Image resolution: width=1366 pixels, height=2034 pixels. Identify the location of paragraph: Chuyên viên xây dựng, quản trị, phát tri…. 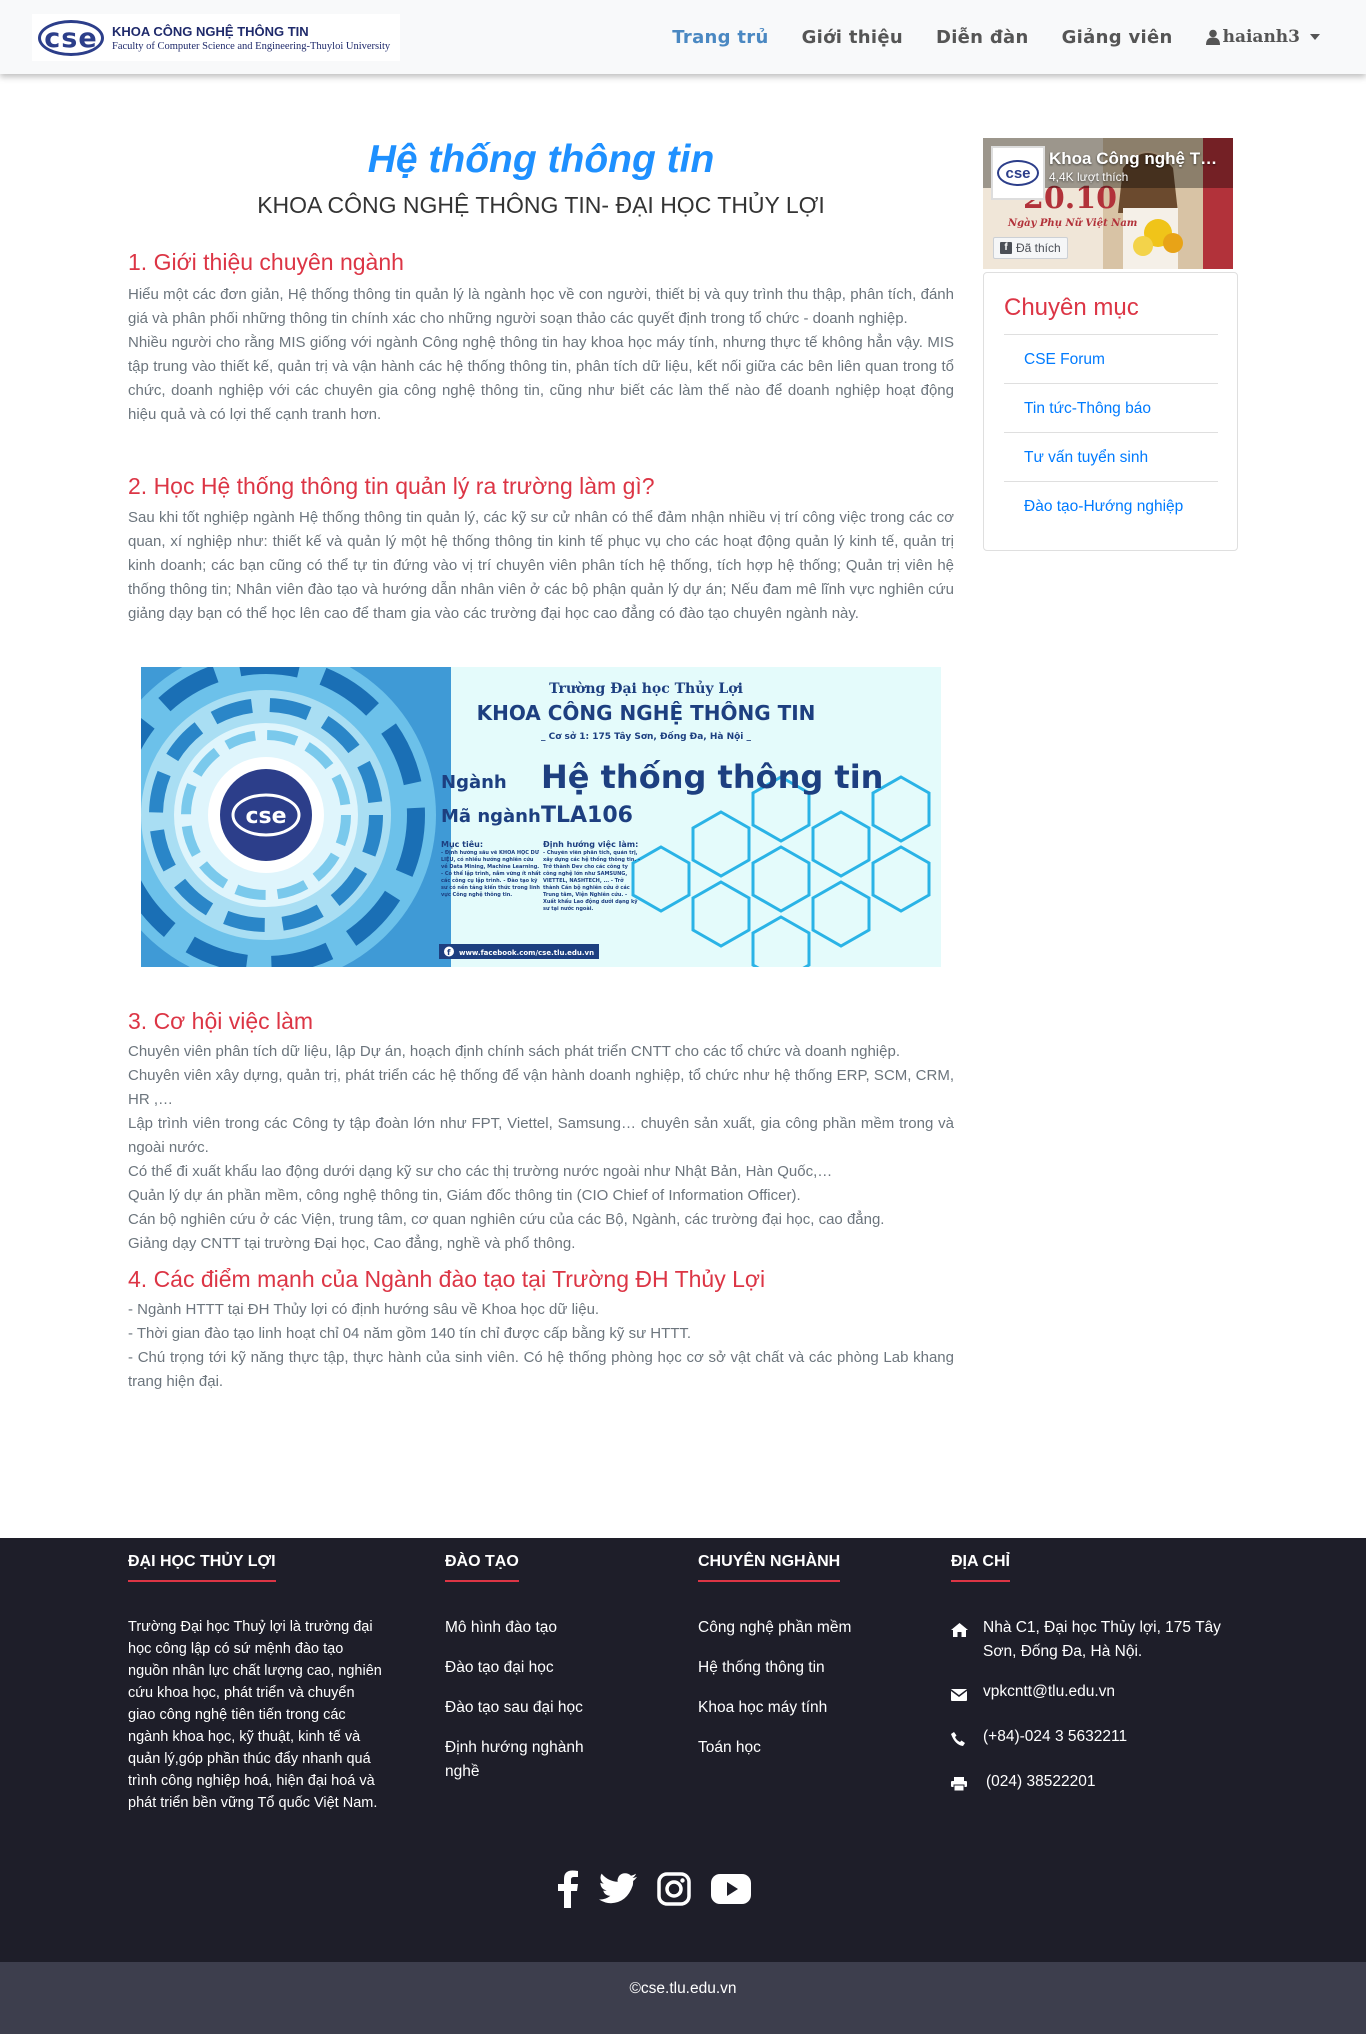
(541, 1087).